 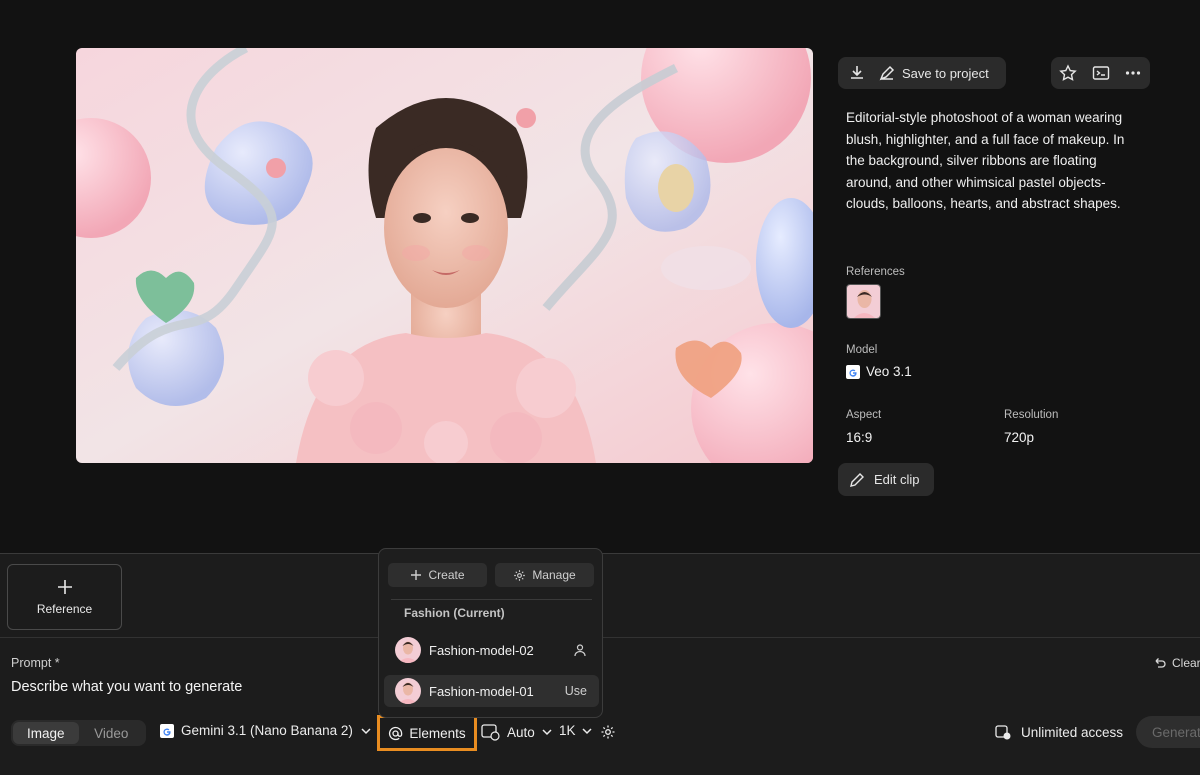 I want to click on elements-button: Elements, so click(x=427, y=733).